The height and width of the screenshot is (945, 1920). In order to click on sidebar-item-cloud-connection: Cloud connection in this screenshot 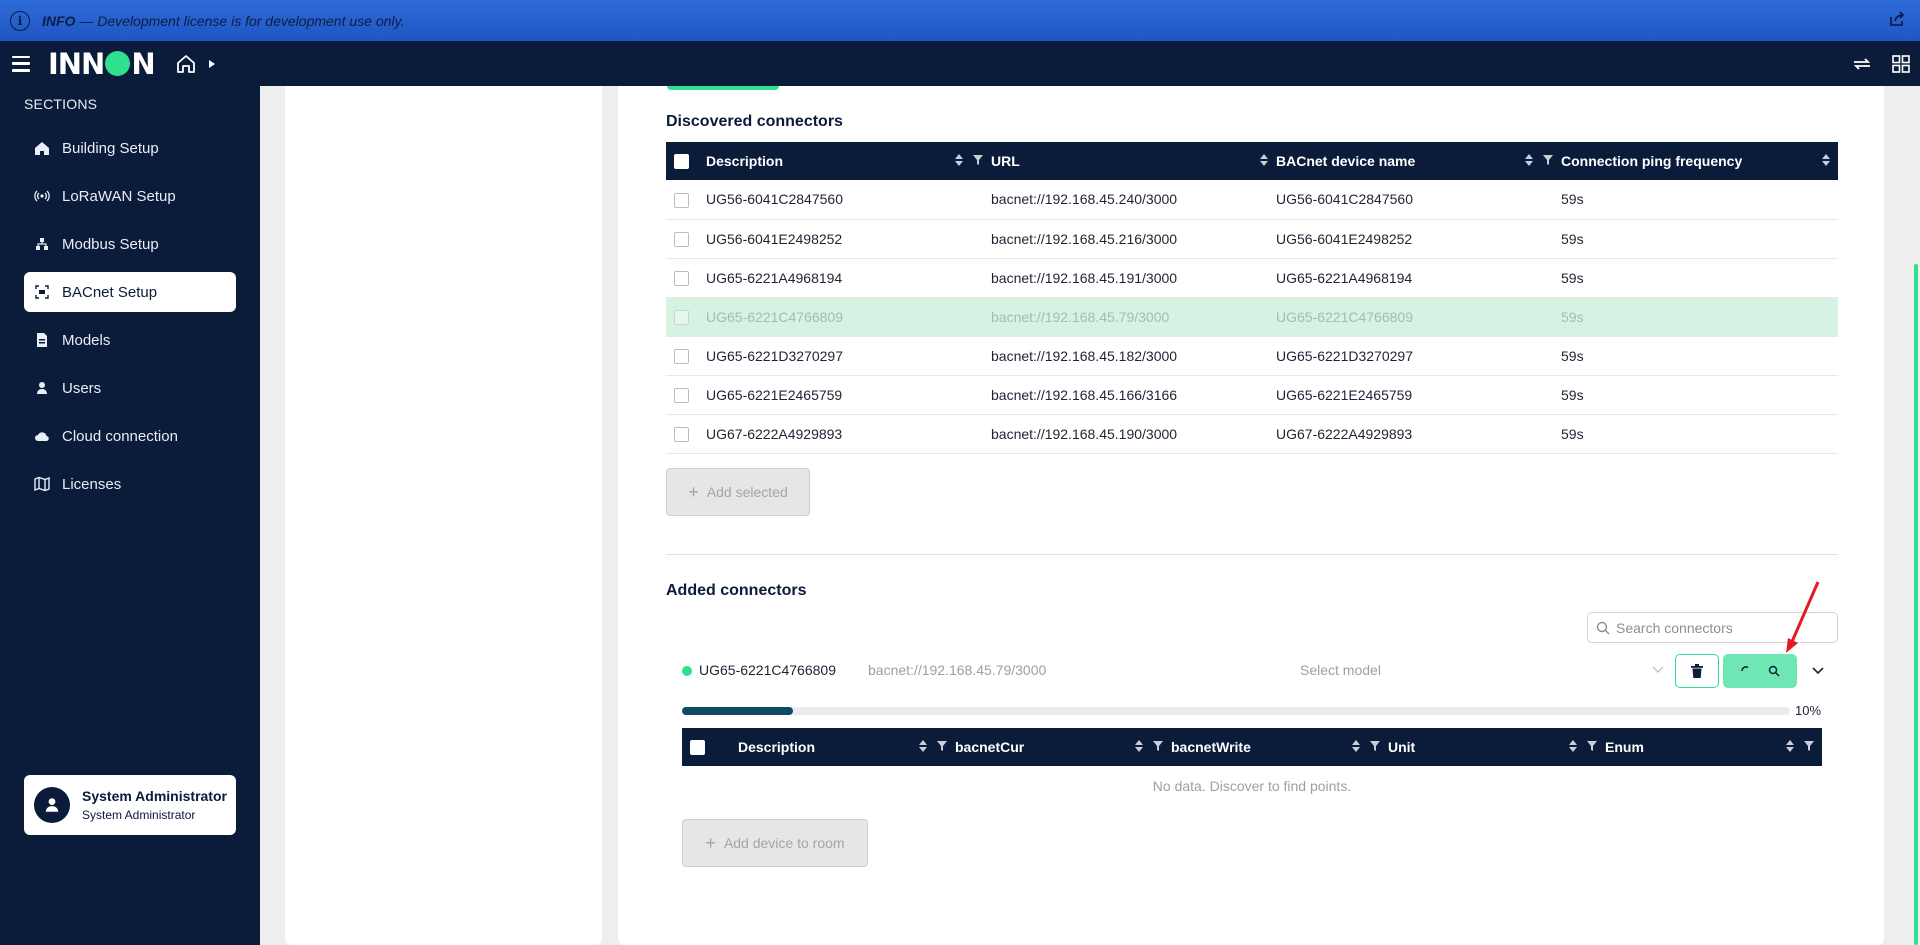, I will do `click(130, 436)`.